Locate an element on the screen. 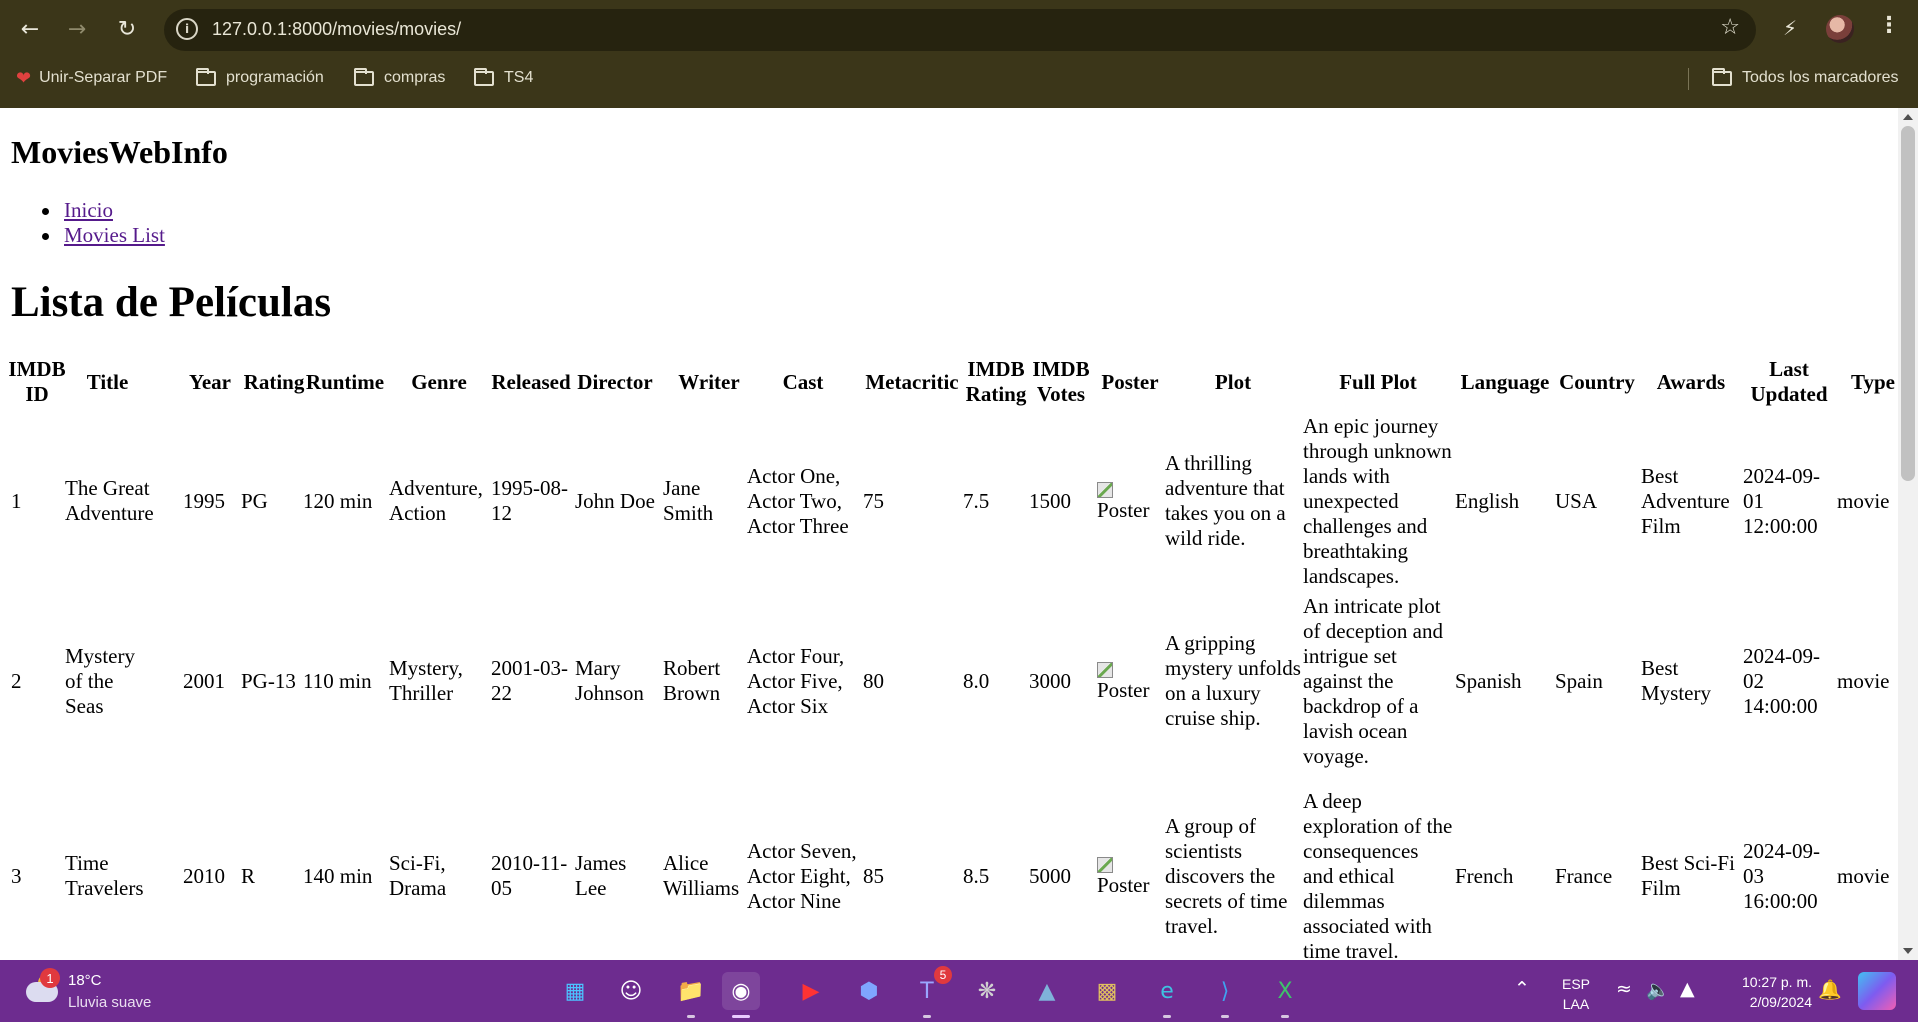  address-bar: i 127.0.0.1:8000/movies/movies/ ☆ is located at coordinates (960, 30).